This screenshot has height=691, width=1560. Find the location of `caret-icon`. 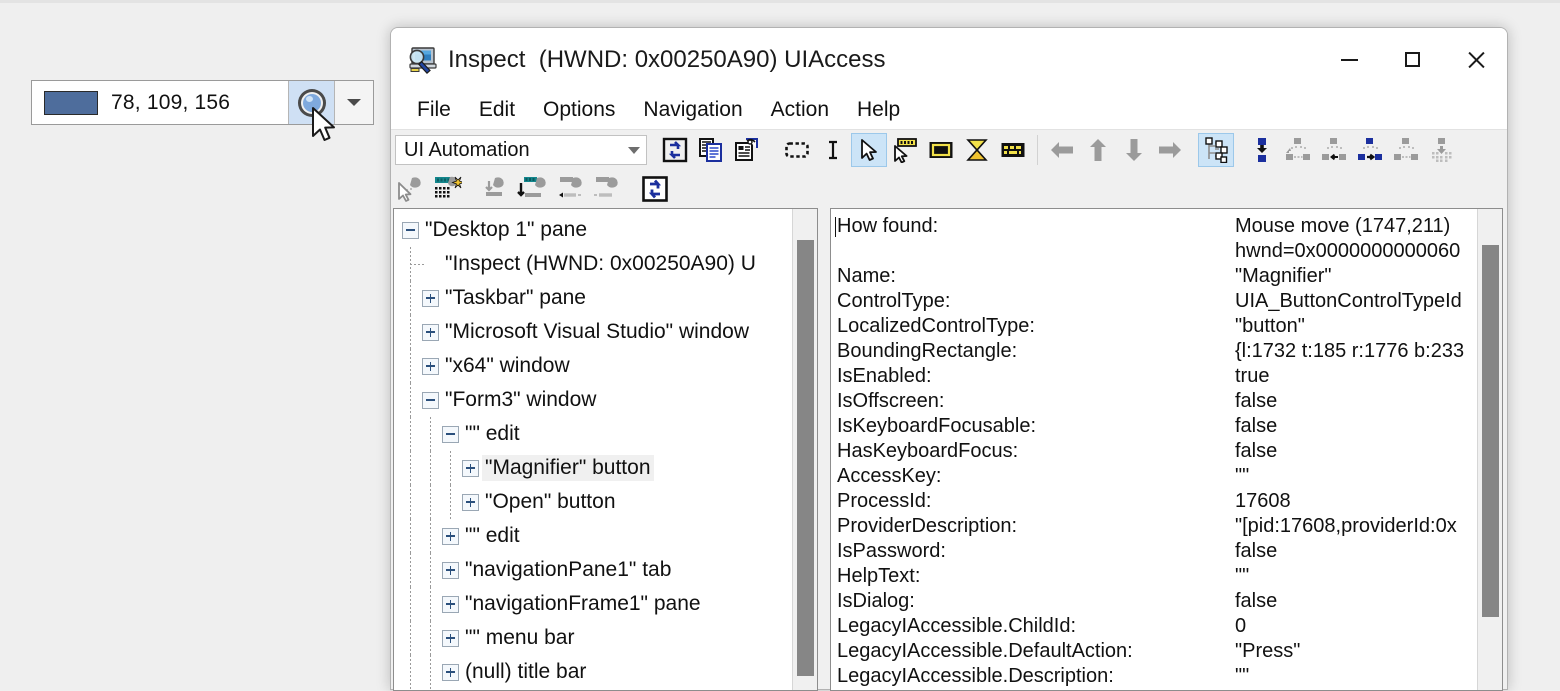

caret-icon is located at coordinates (833, 150).